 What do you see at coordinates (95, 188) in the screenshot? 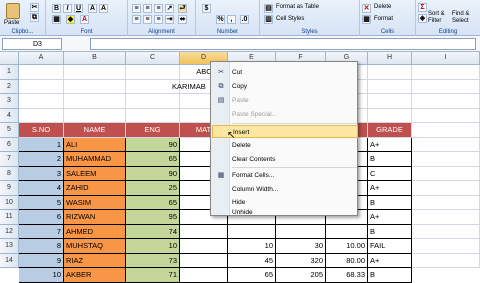
I see `name-cell: ZAHID` at bounding box center [95, 188].